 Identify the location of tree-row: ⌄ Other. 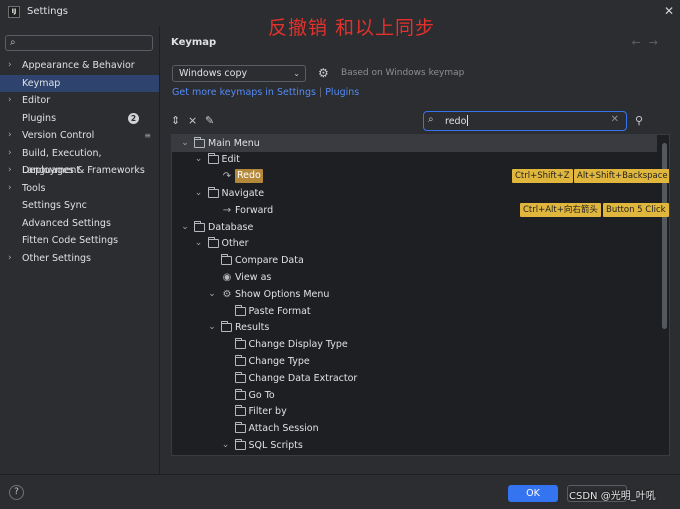
(414, 243).